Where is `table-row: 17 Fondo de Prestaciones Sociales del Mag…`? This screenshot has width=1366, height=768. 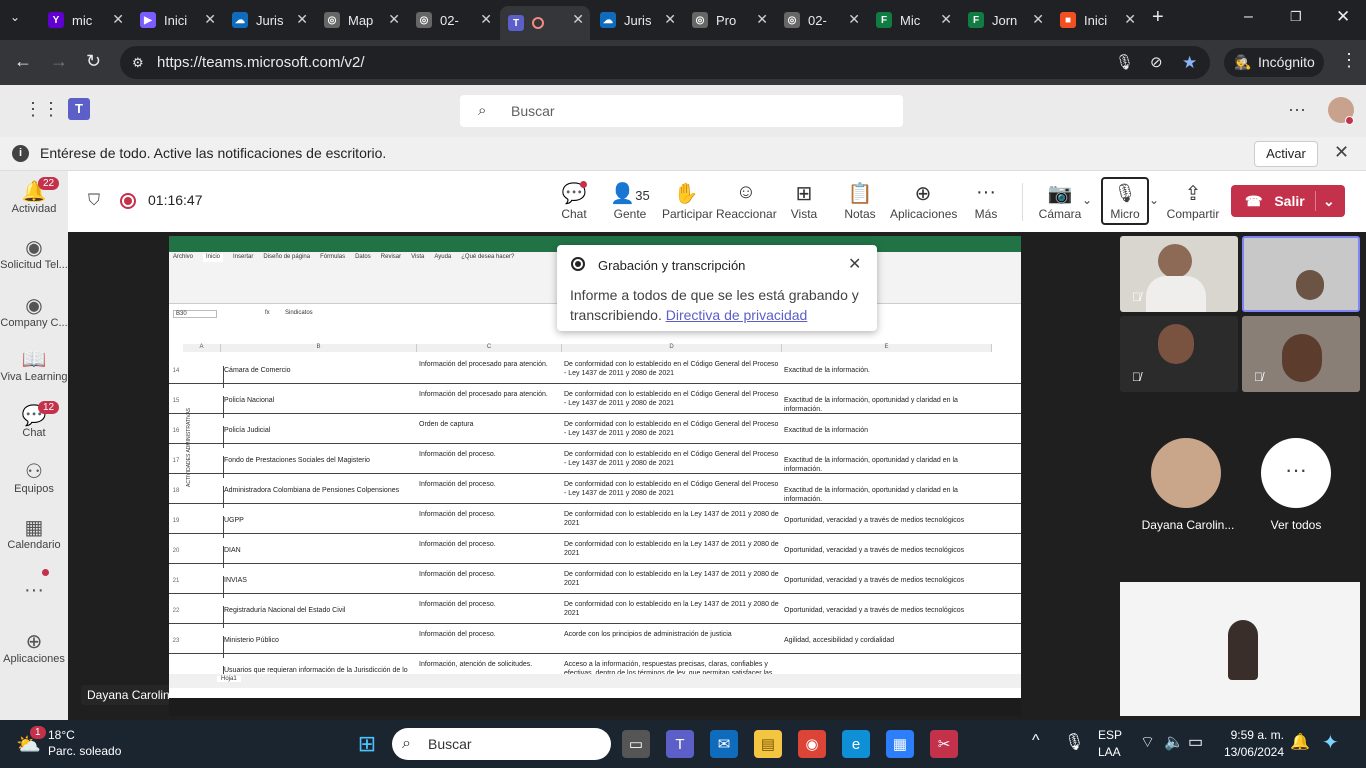 table-row: 17 Fondo de Prestaciones Sociales del Mag… is located at coordinates (595, 461).